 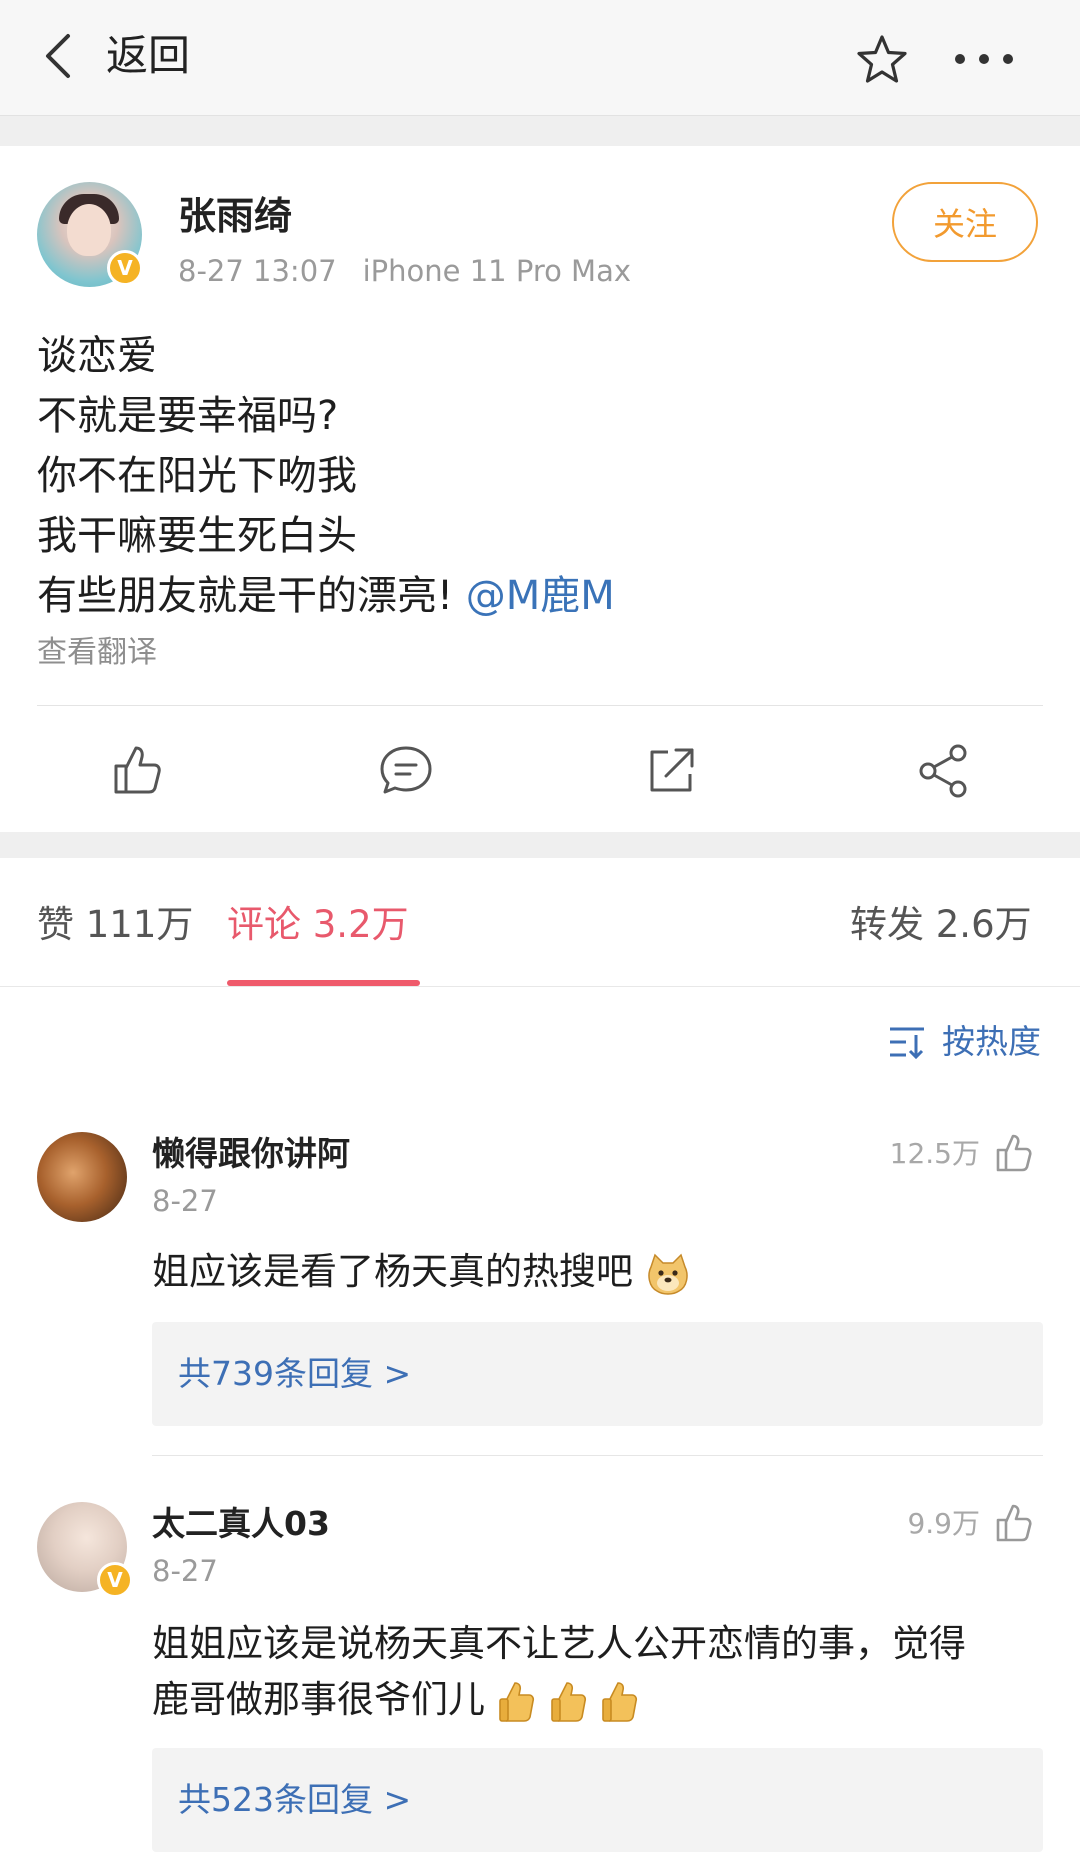 What do you see at coordinates (597, 1800) in the screenshot?
I see `reply-thread-button: 共523条回复 >` at bounding box center [597, 1800].